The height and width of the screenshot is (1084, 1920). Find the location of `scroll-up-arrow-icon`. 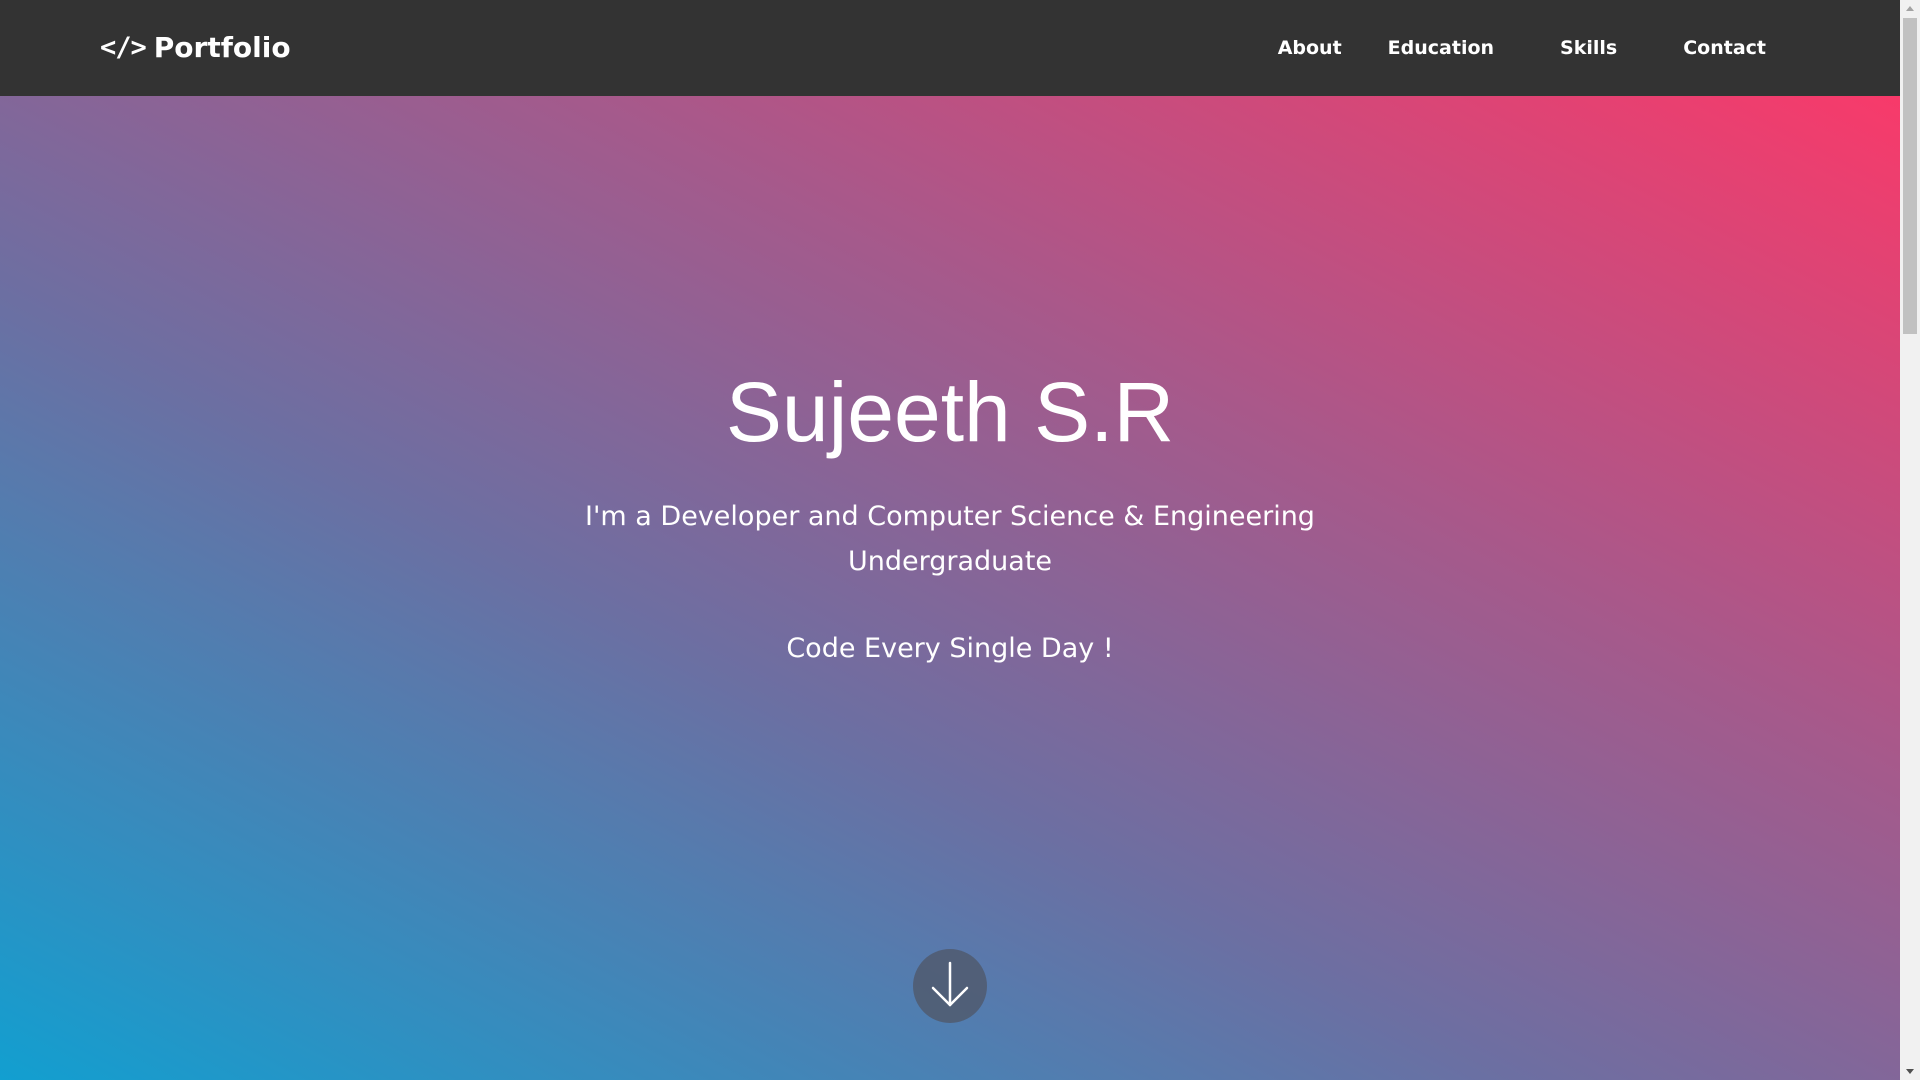

scroll-up-arrow-icon is located at coordinates (1910, 9).